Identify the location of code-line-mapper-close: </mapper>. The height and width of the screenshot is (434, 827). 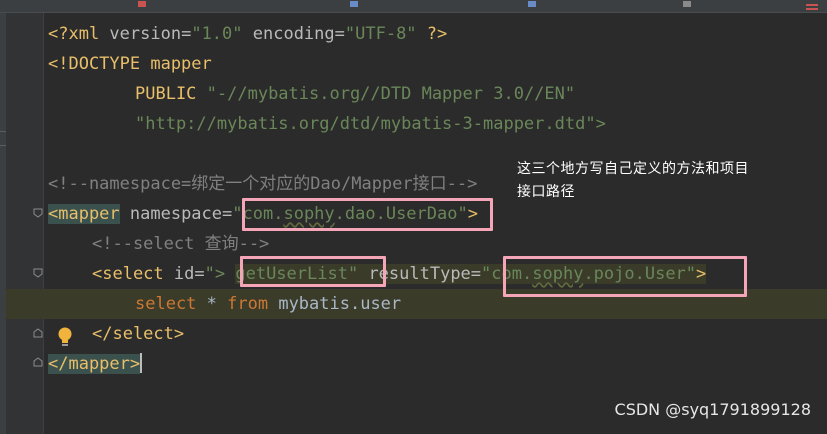
(95, 364).